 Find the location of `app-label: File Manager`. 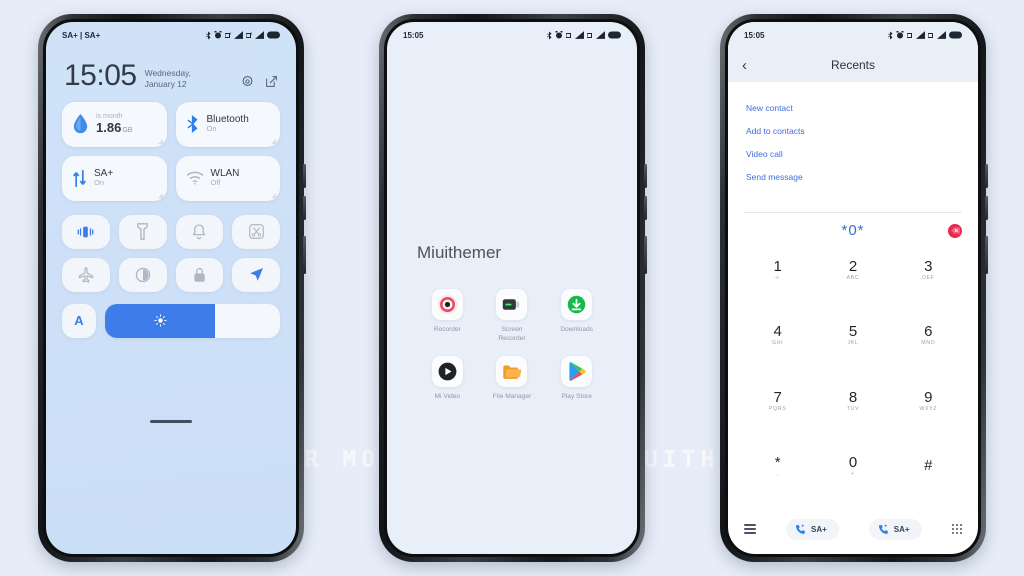

app-label: File Manager is located at coordinates (512, 396).